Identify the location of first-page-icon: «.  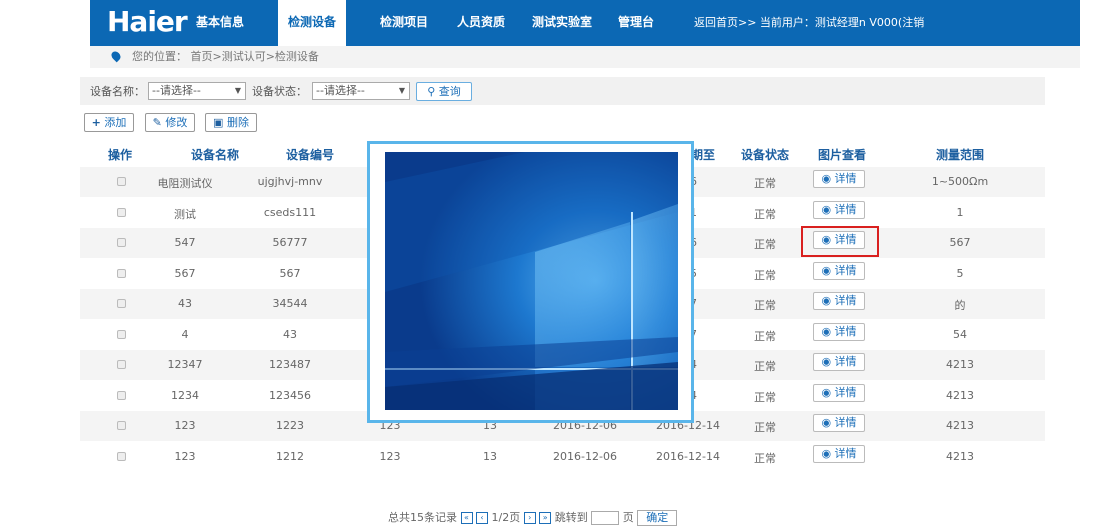
(466, 518).